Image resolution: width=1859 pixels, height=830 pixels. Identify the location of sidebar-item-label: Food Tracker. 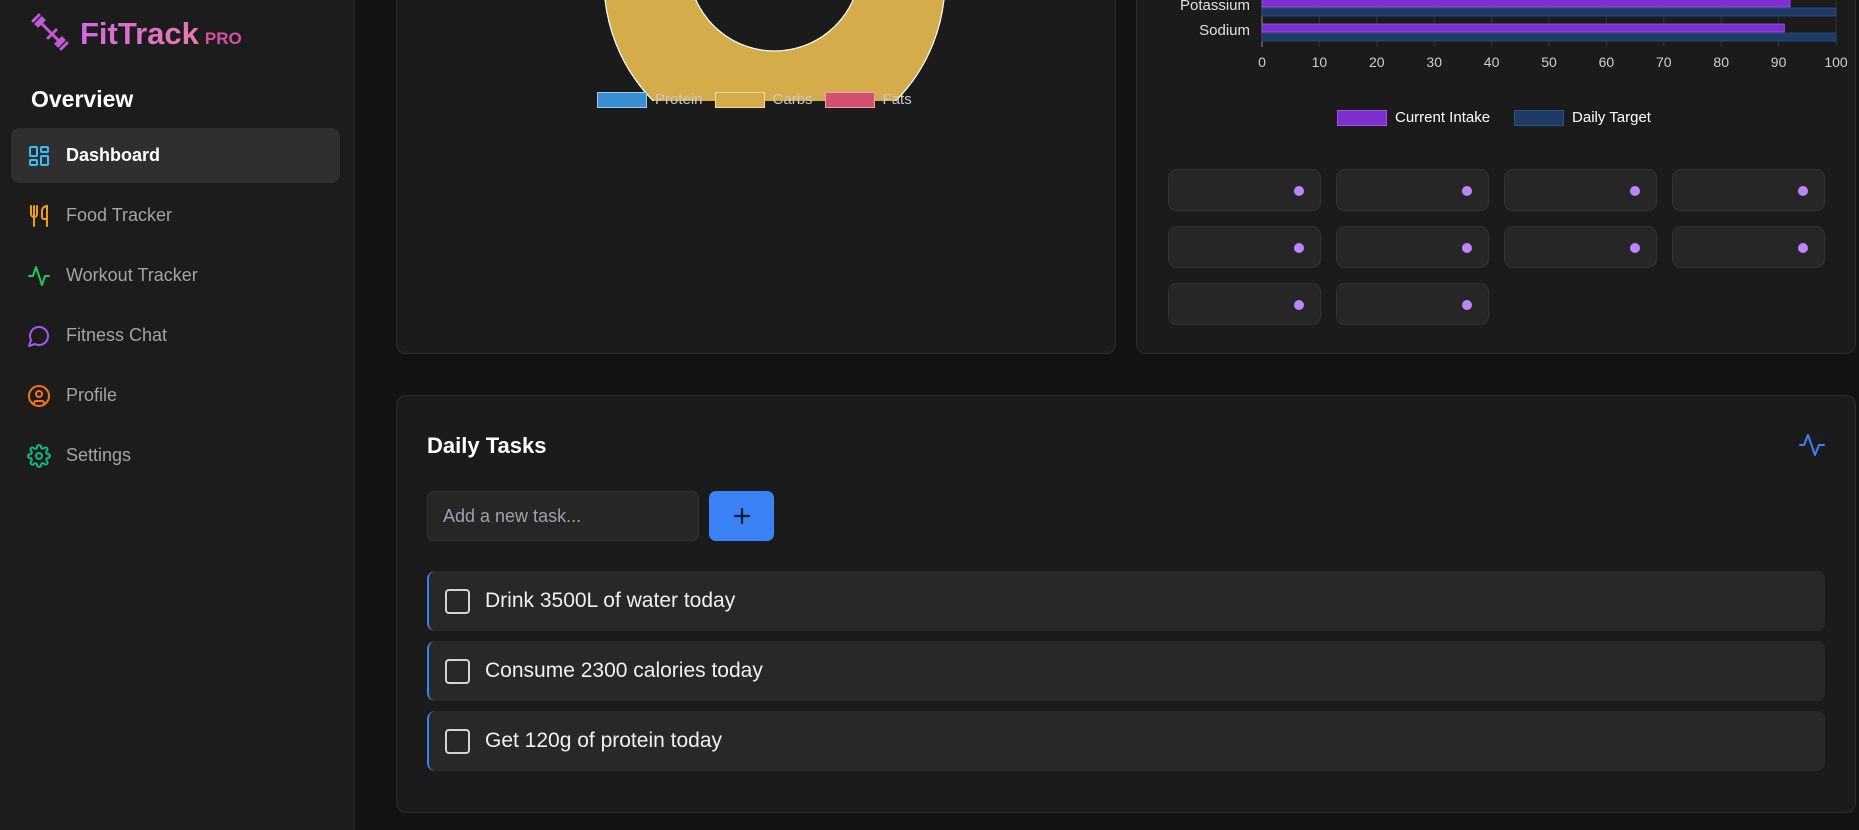
(119, 215).